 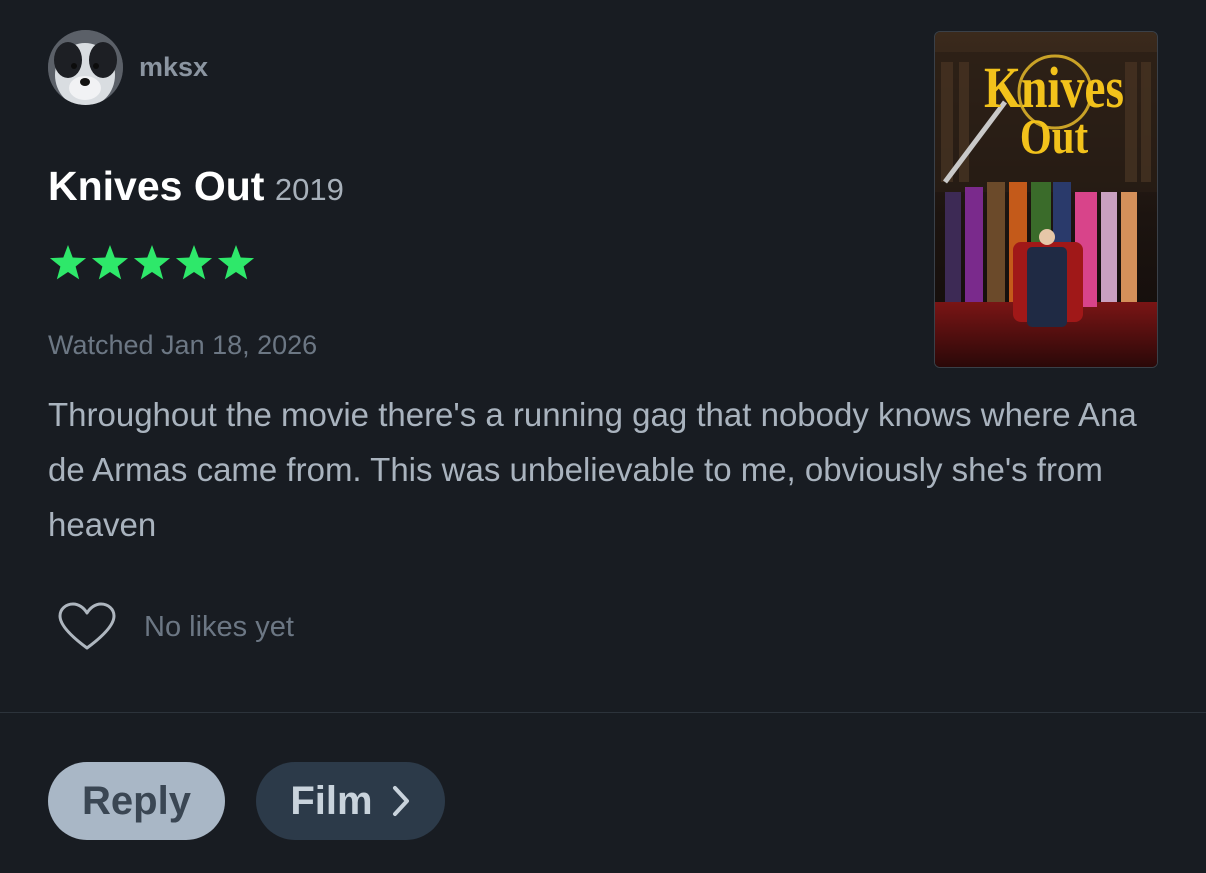 I want to click on likes-row: No likes yet, so click(x=176, y=627).